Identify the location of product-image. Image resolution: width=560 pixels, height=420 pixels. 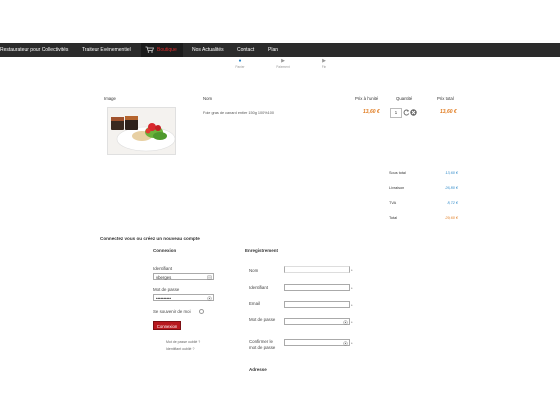
(141, 131).